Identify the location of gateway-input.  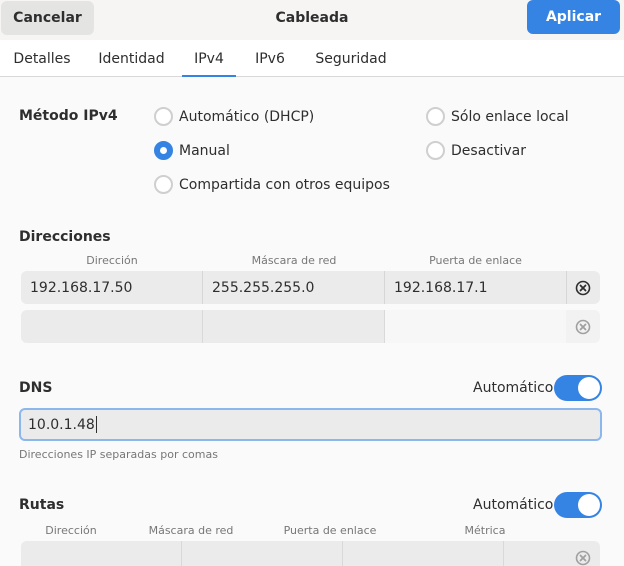
(475, 326).